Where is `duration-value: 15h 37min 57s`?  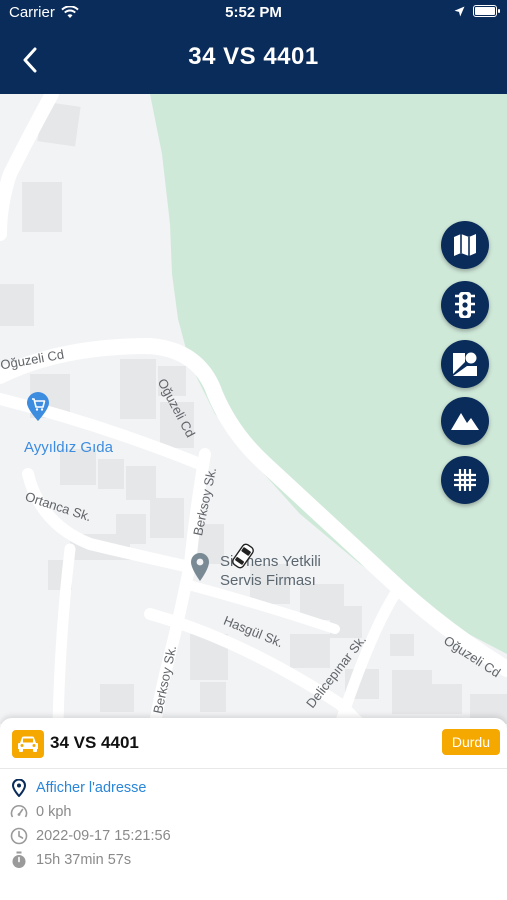
duration-value: 15h 37min 57s is located at coordinates (84, 860).